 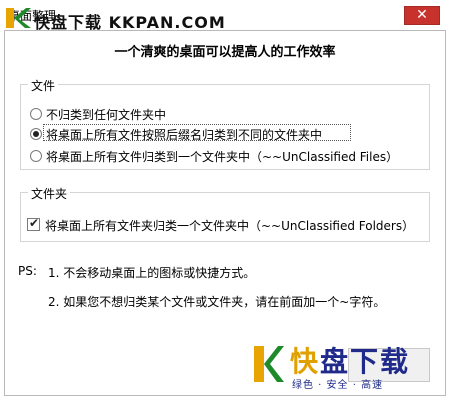 I want to click on close-button: ✕, so click(x=422, y=15).